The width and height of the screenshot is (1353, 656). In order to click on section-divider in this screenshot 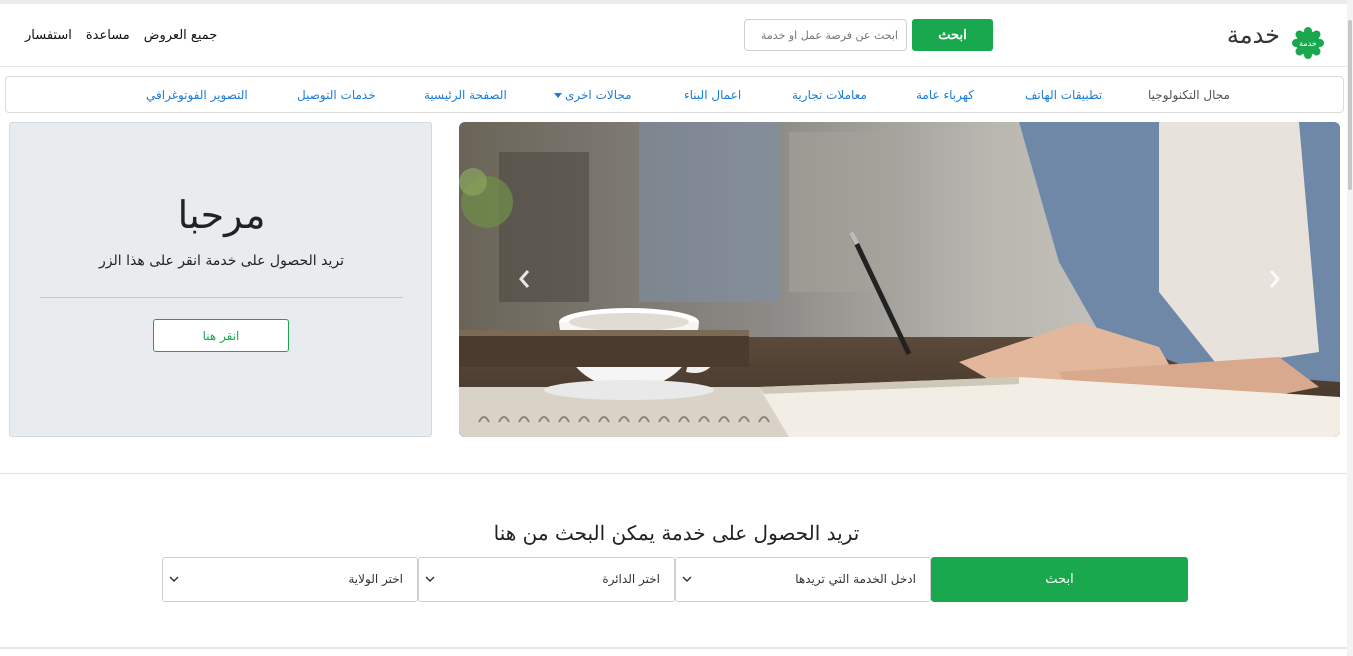, I will do `click(673, 473)`.